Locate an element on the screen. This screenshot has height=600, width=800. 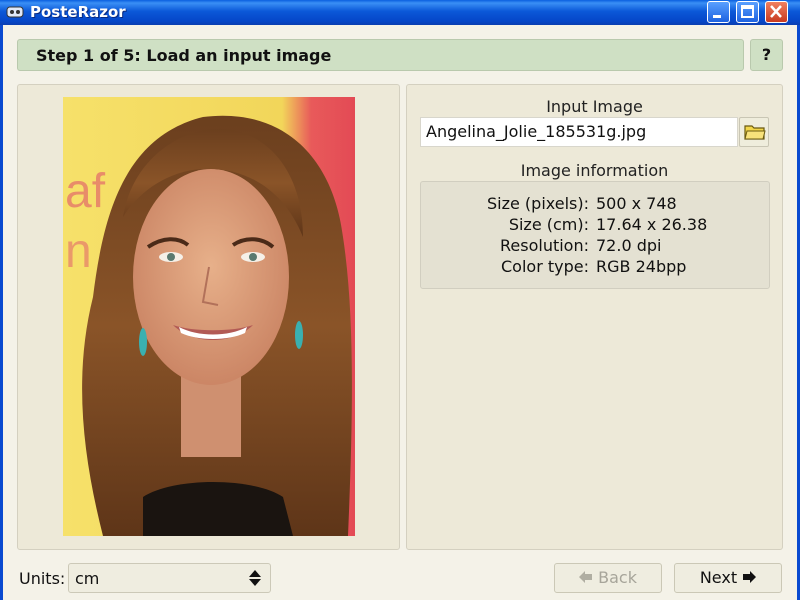
info-key: Size (pixels): is located at coordinates (537, 203).